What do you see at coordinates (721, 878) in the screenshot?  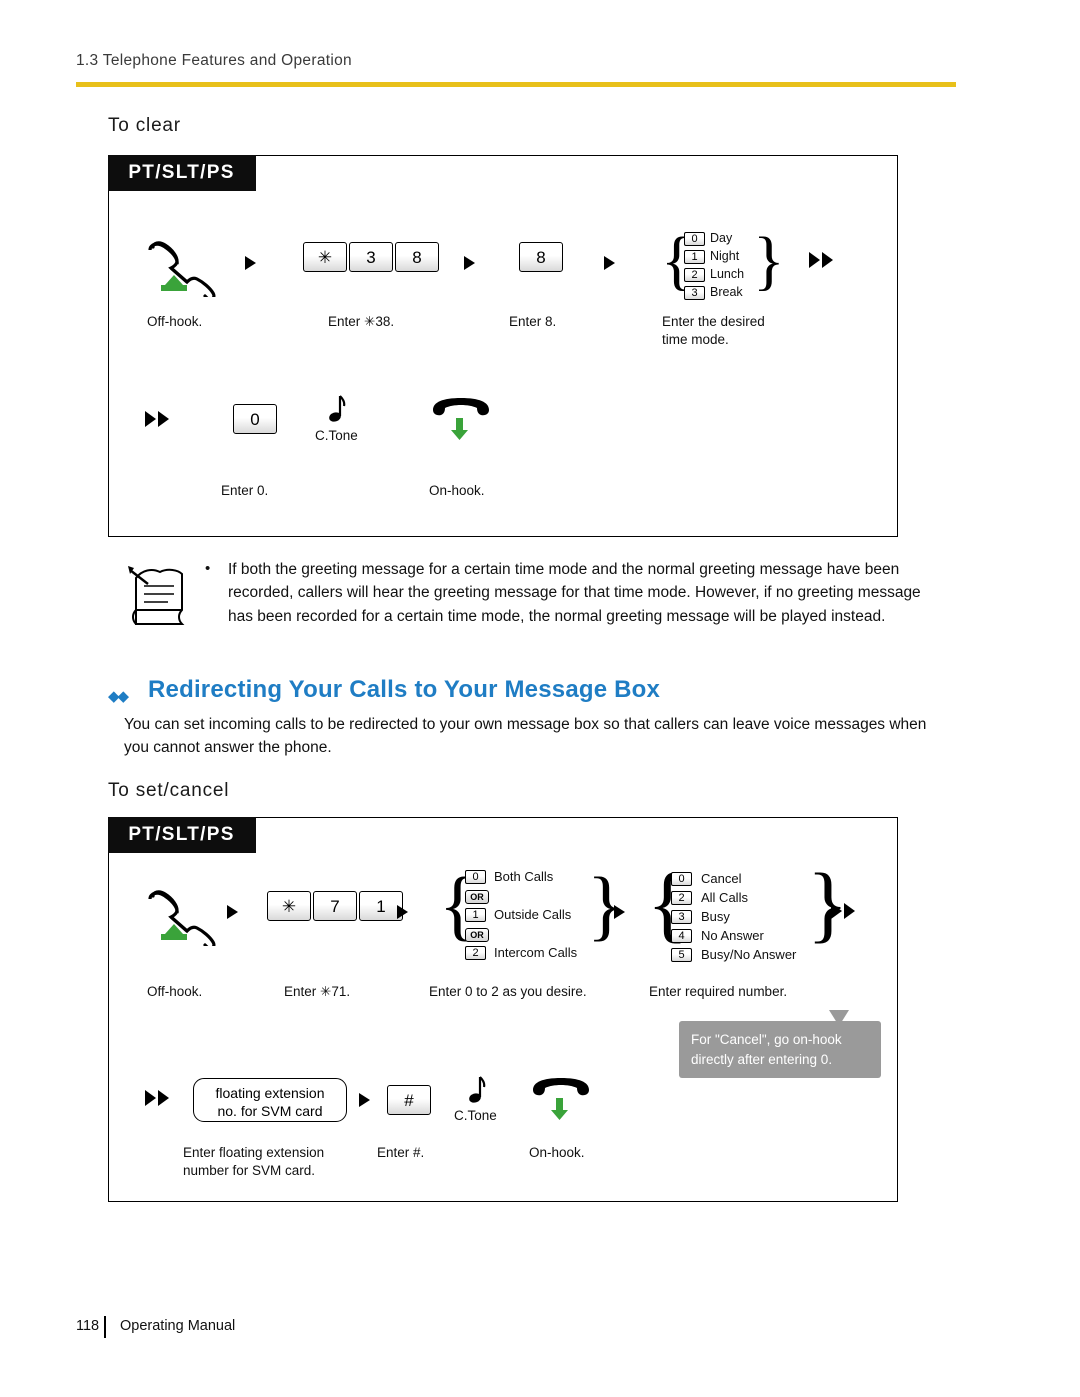 I see `reqnum-label-cancel: Cancel` at bounding box center [721, 878].